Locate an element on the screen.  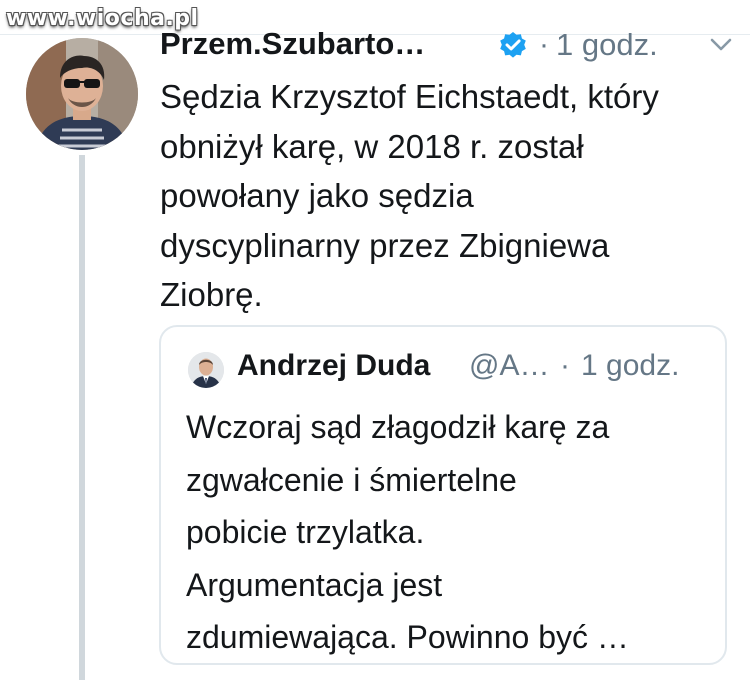
avatar is located at coordinates (82, 94).